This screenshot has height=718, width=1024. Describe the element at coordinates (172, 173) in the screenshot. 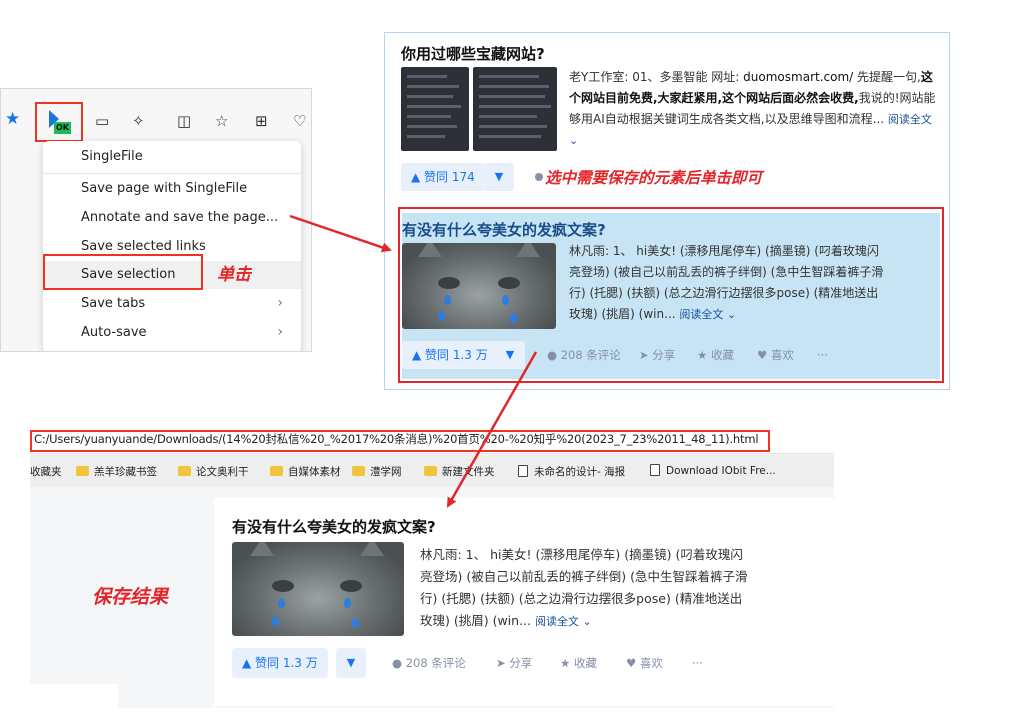

I see `menu-divider` at that location.